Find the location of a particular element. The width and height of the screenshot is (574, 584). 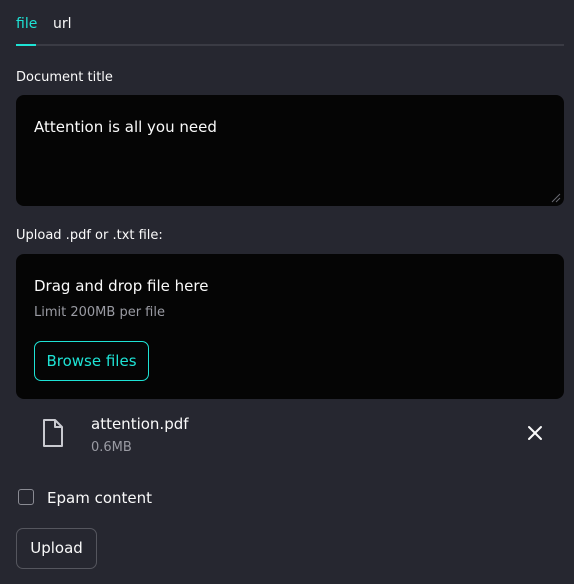

document-title-value: Attention is all you need is located at coordinates (125, 127).